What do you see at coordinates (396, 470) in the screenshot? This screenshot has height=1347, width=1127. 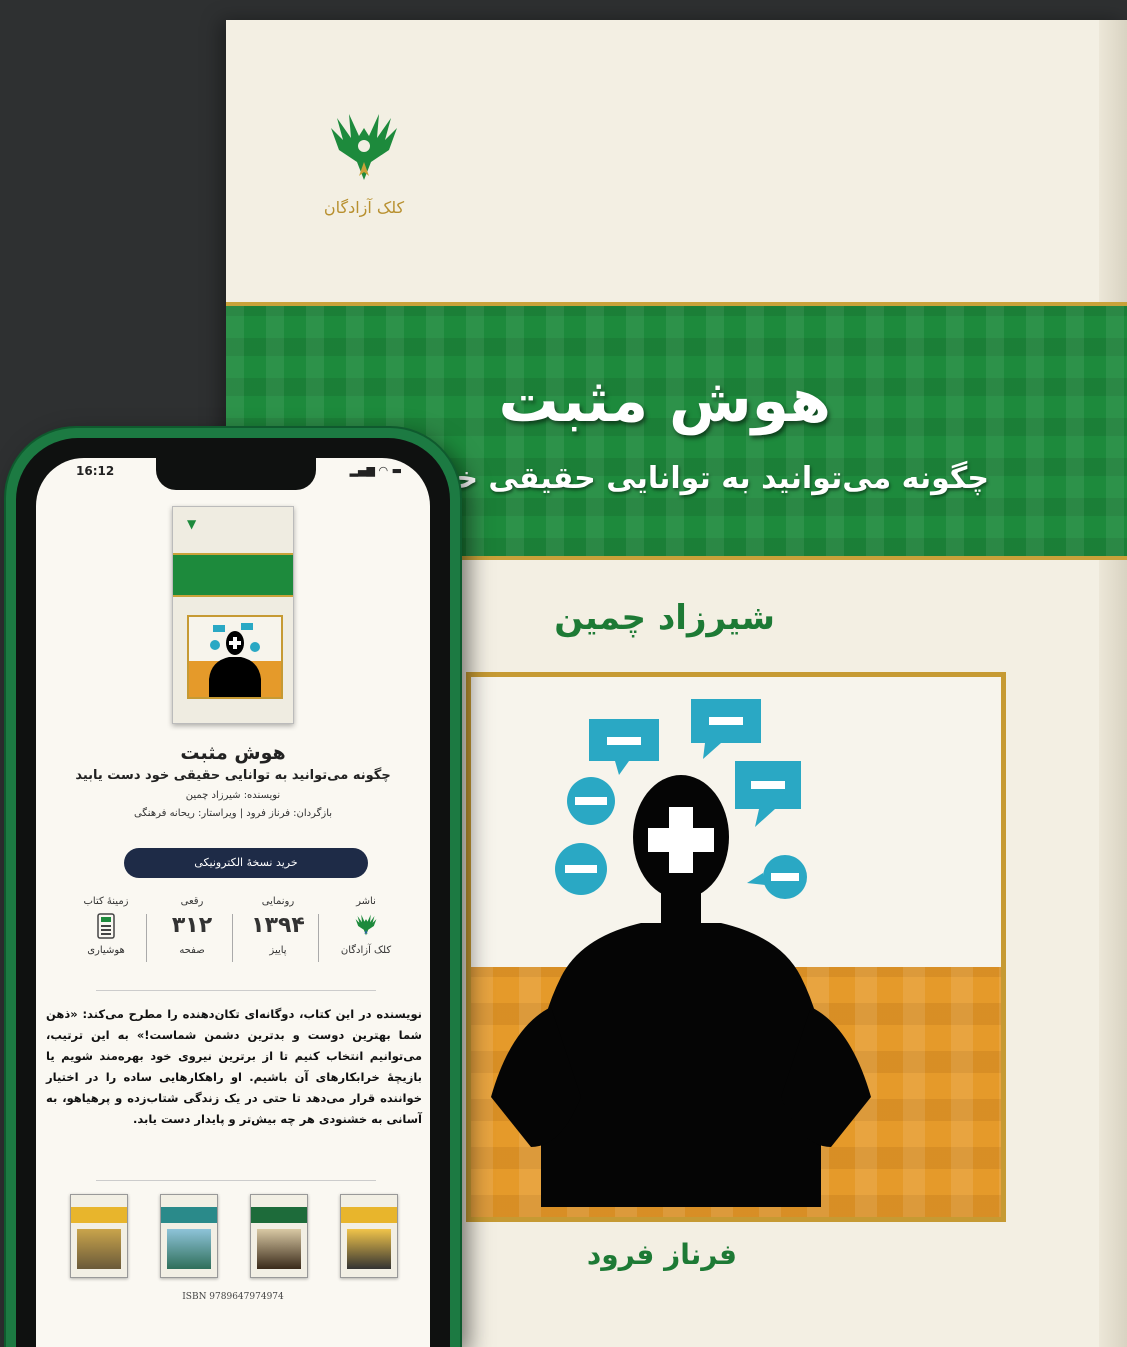 I see `battery-icon: ▬` at bounding box center [396, 470].